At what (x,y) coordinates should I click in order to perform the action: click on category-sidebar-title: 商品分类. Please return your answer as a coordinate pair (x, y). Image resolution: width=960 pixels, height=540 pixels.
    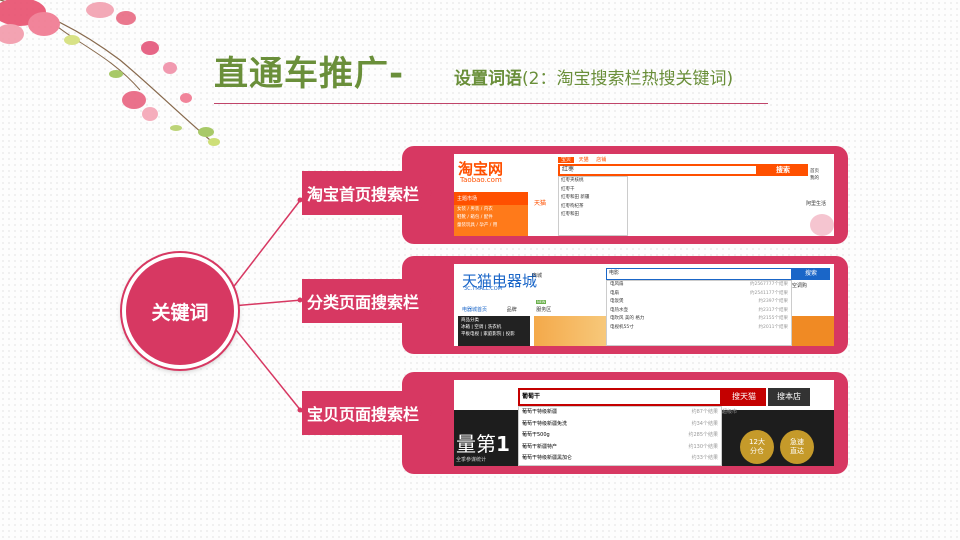
    Looking at the image, I should click on (470, 320).